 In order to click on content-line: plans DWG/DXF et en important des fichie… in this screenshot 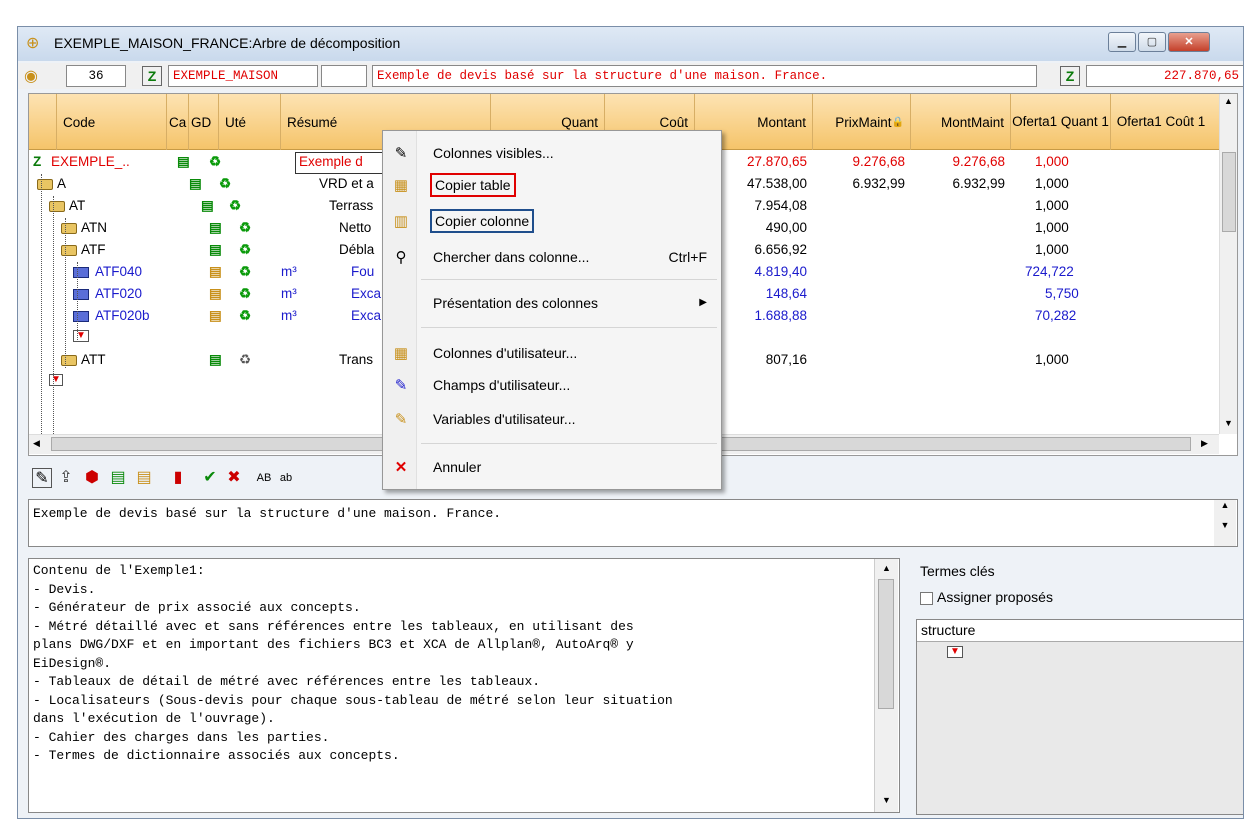, I will do `click(333, 644)`.